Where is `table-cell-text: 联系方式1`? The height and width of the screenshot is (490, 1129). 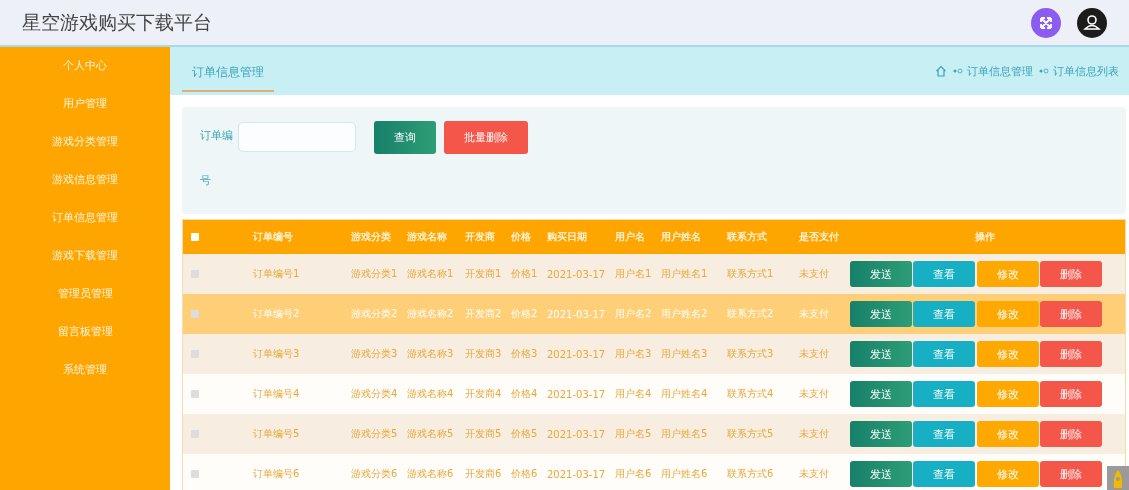
table-cell-text: 联系方式1 is located at coordinates (751, 274).